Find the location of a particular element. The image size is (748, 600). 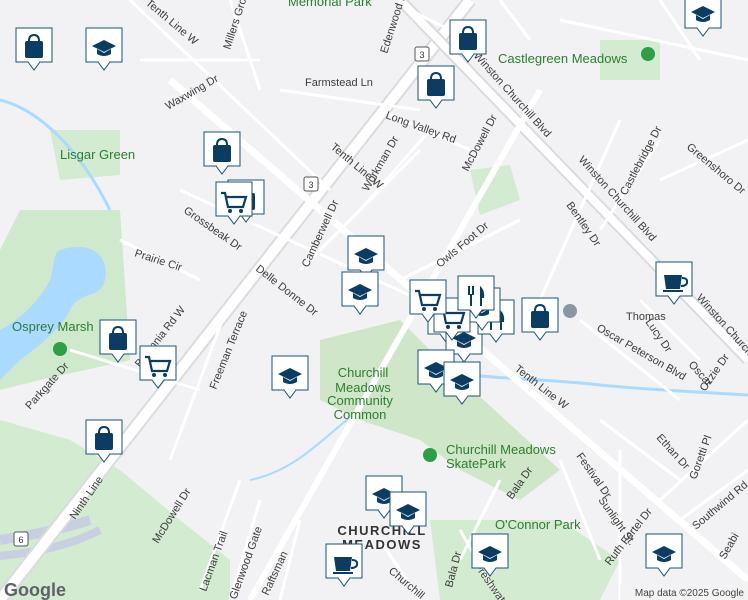

community-common-label-4: Common is located at coordinates (360, 414).